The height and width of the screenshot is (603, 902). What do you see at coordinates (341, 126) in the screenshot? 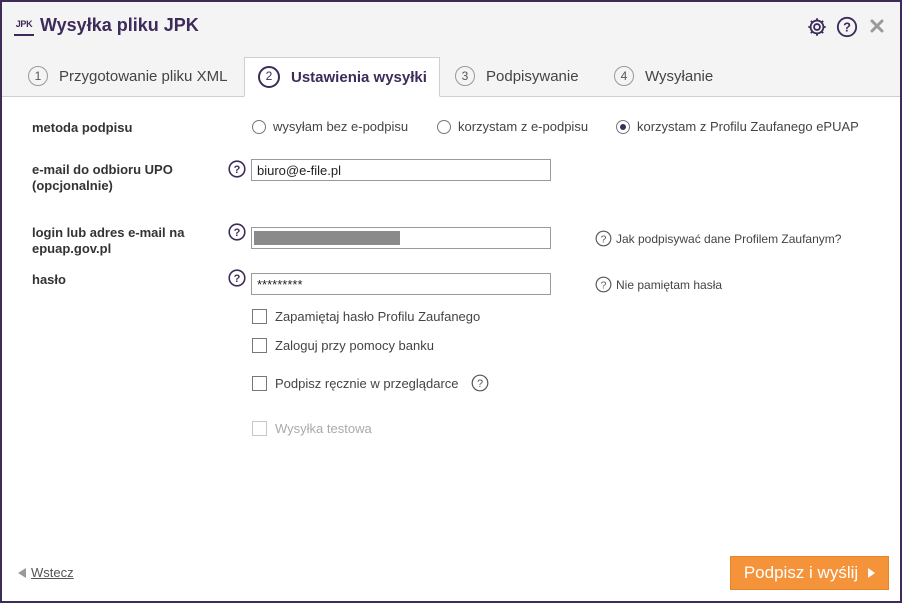
I see `radio-label: wysyłam bez e-podpisu` at bounding box center [341, 126].